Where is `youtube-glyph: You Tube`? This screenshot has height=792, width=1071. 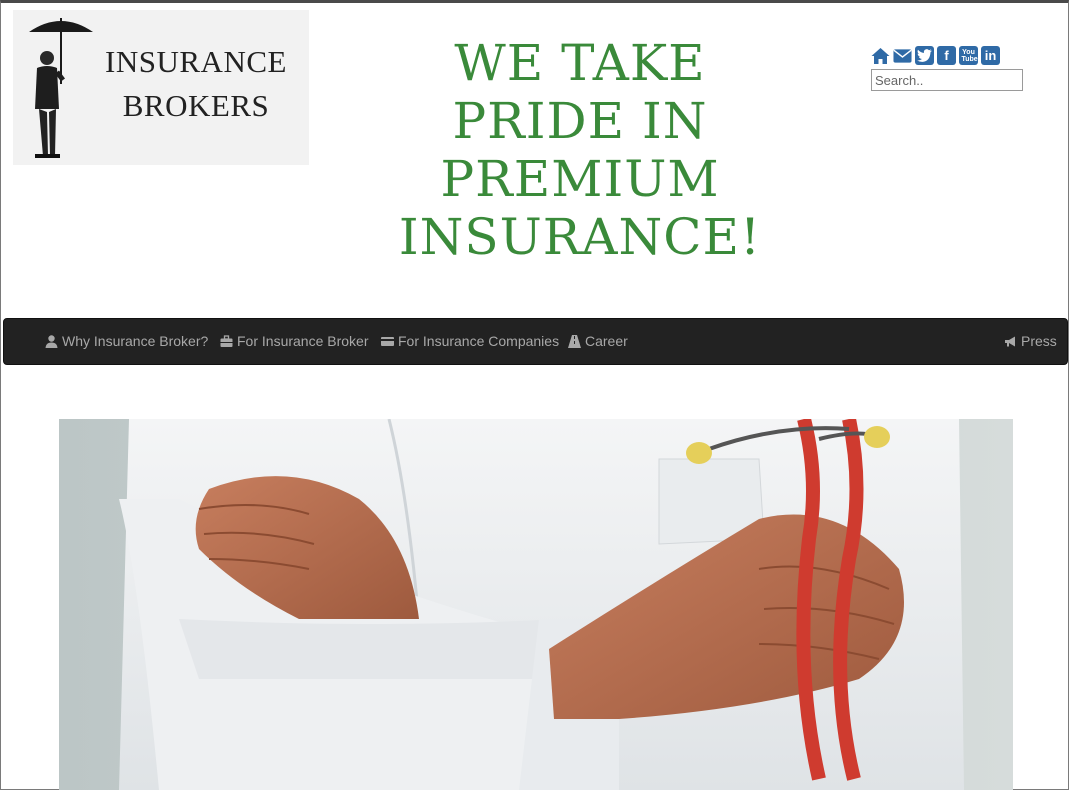 youtube-glyph: You Tube is located at coordinates (969, 55).